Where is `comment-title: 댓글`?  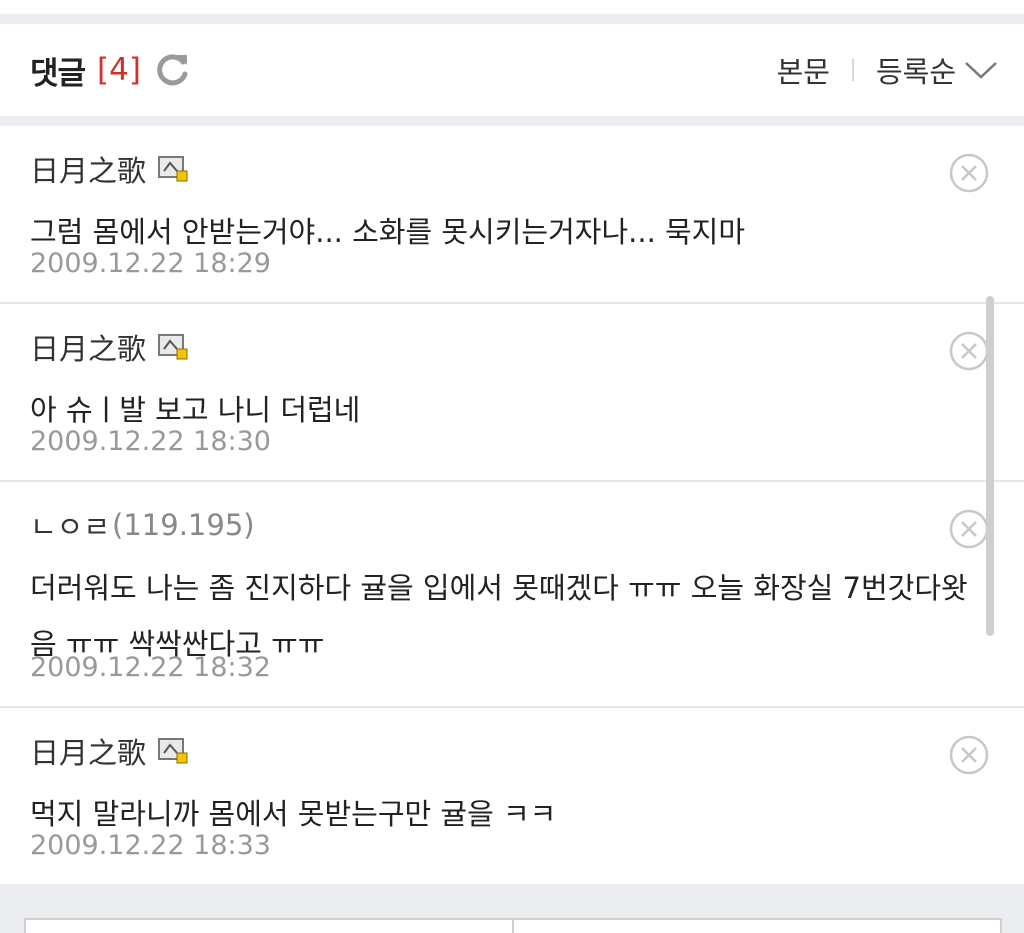 comment-title: 댓글 is located at coordinates (58, 73).